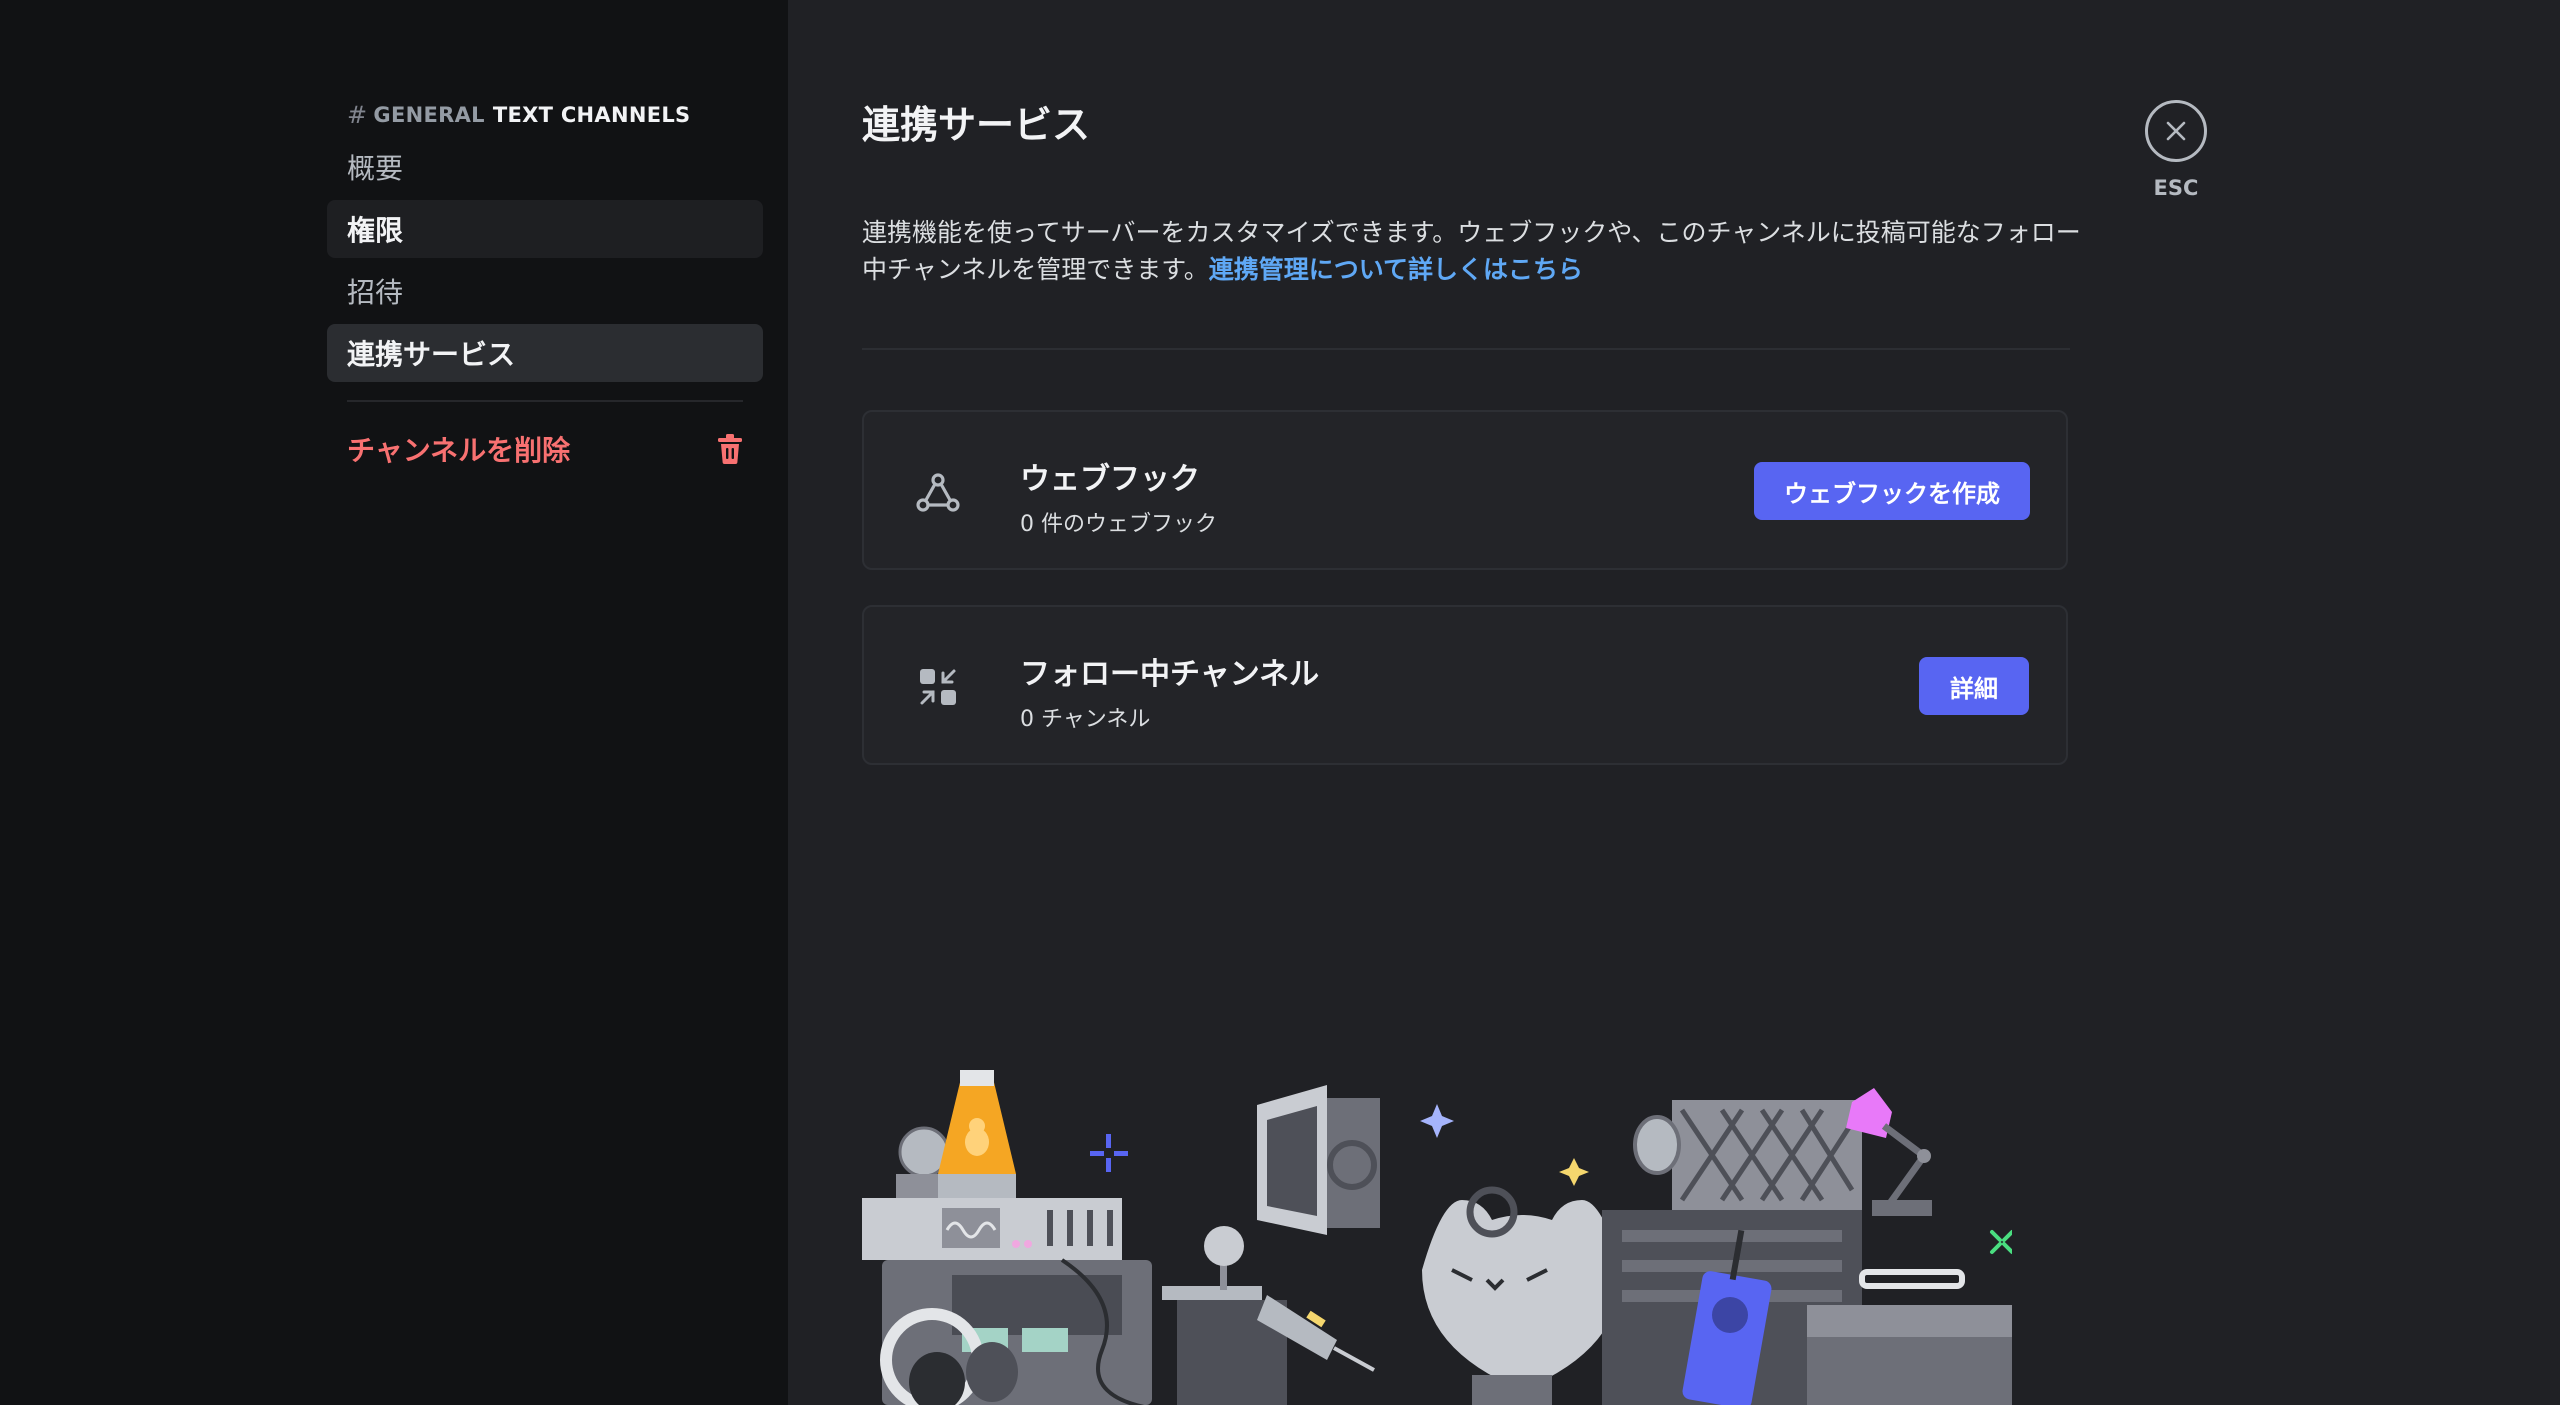 The image size is (2560, 1405). Describe the element at coordinates (976, 125) in the screenshot. I see `page-title: 連携サービス` at that location.